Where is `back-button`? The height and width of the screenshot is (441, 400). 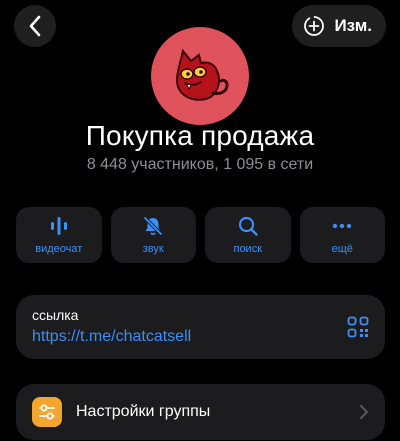 back-button is located at coordinates (35, 26).